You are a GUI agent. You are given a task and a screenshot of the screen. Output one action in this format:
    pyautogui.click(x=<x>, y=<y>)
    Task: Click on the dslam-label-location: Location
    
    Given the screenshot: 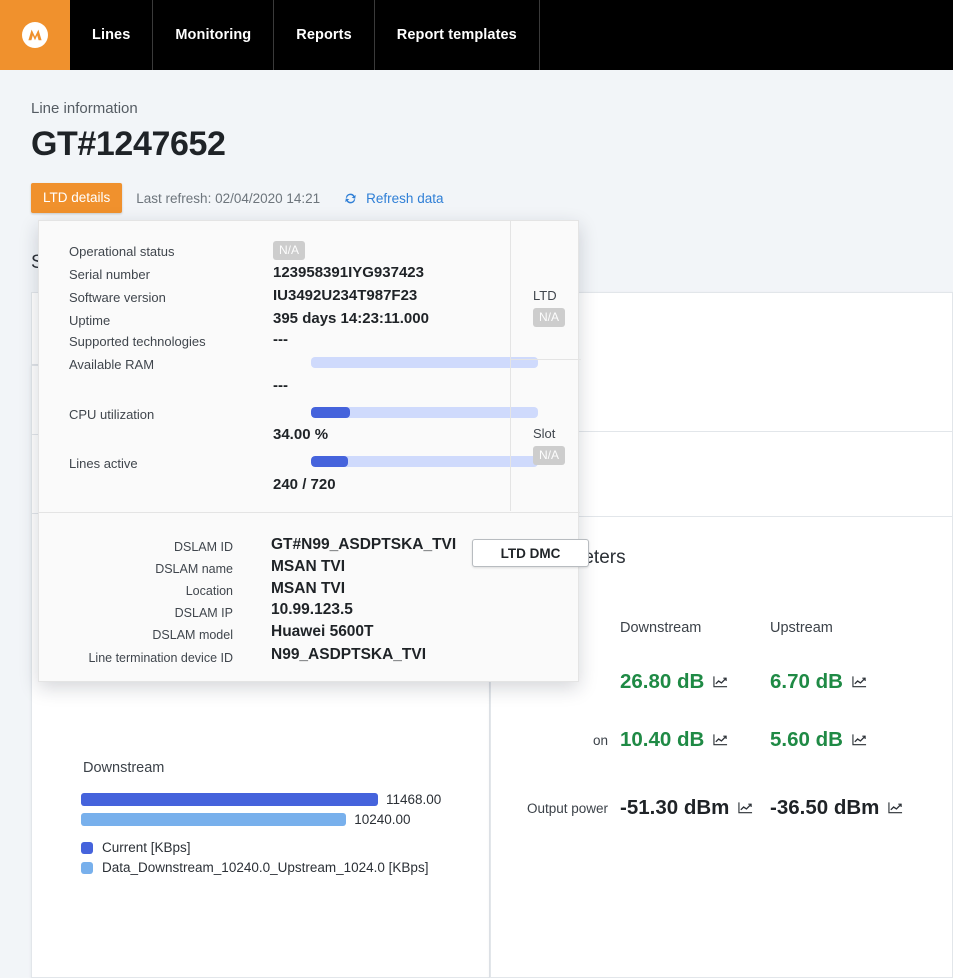 What is the action you would take?
    pyautogui.click(x=209, y=591)
    